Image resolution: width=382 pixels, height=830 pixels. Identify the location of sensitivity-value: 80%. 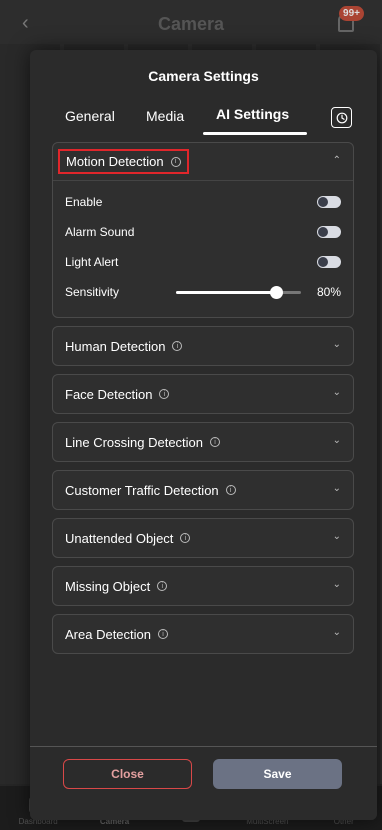
(328, 292).